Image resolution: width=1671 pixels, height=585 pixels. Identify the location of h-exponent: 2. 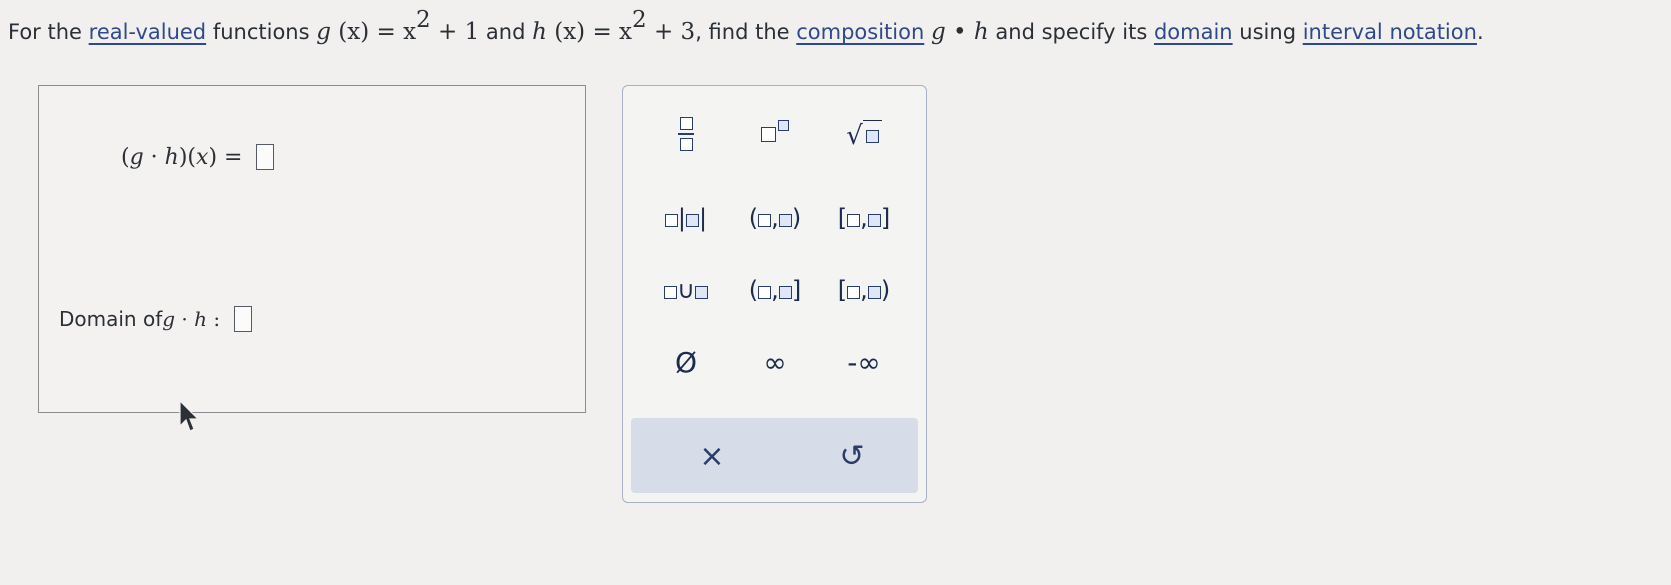
(639, 20).